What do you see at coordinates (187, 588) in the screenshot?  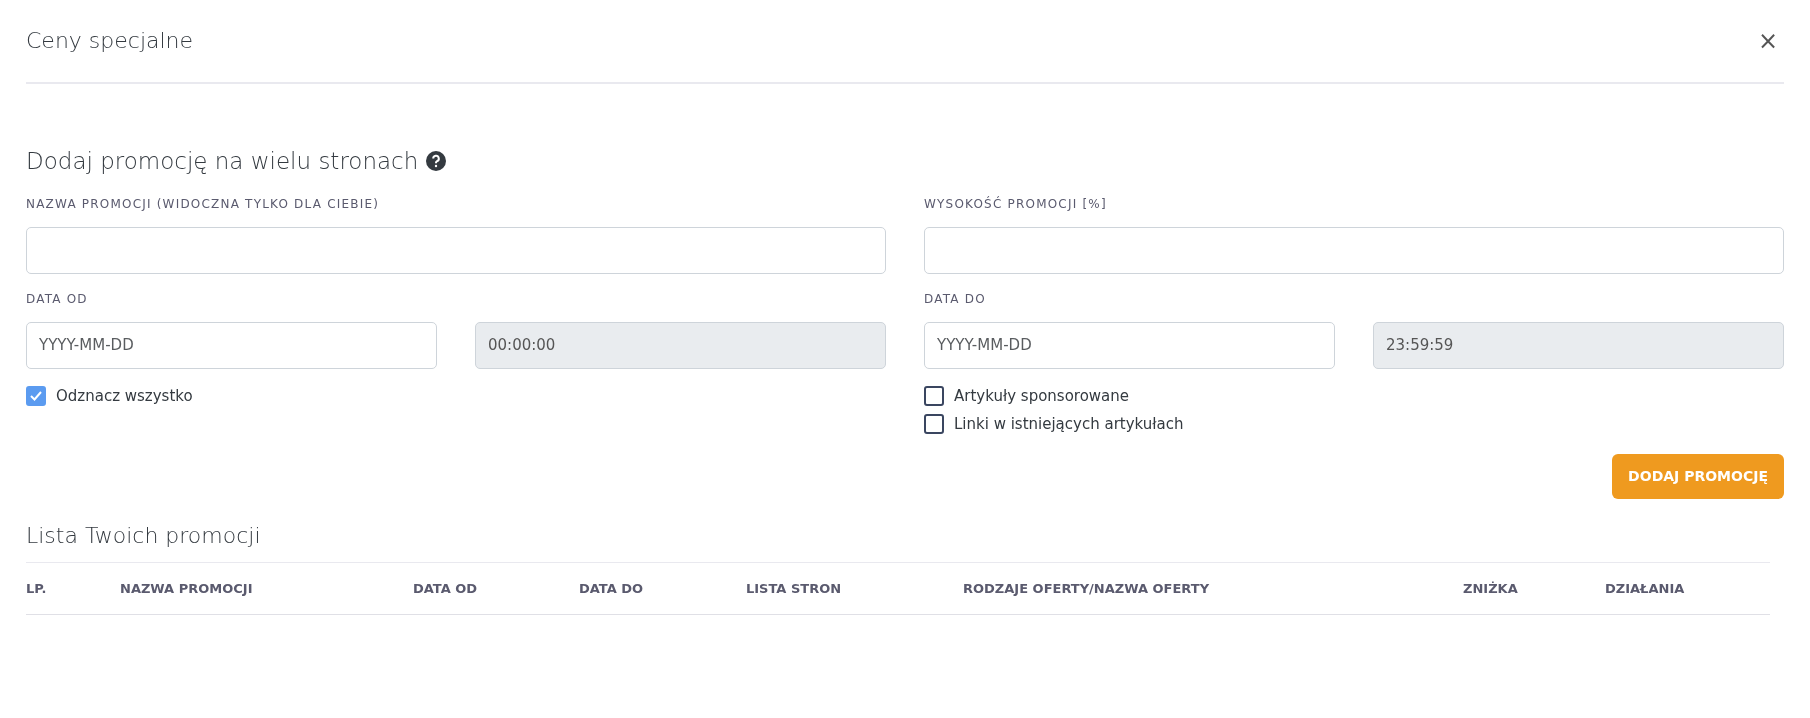 I see `column-header: NAZWA PROMOCJI` at bounding box center [187, 588].